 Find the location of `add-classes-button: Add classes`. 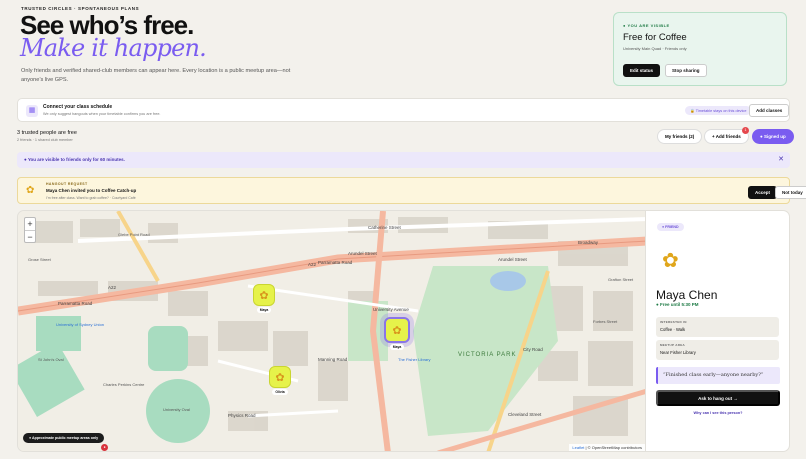

add-classes-button: Add classes is located at coordinates (769, 110).